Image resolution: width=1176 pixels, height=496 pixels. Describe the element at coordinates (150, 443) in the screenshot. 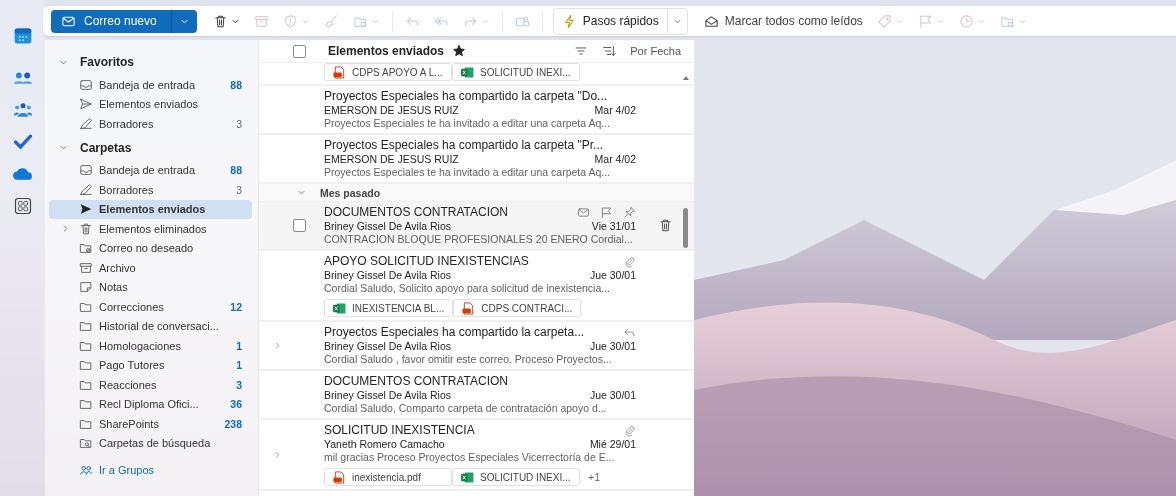

I see `folder-item: Carpetas de búsqueda` at that location.